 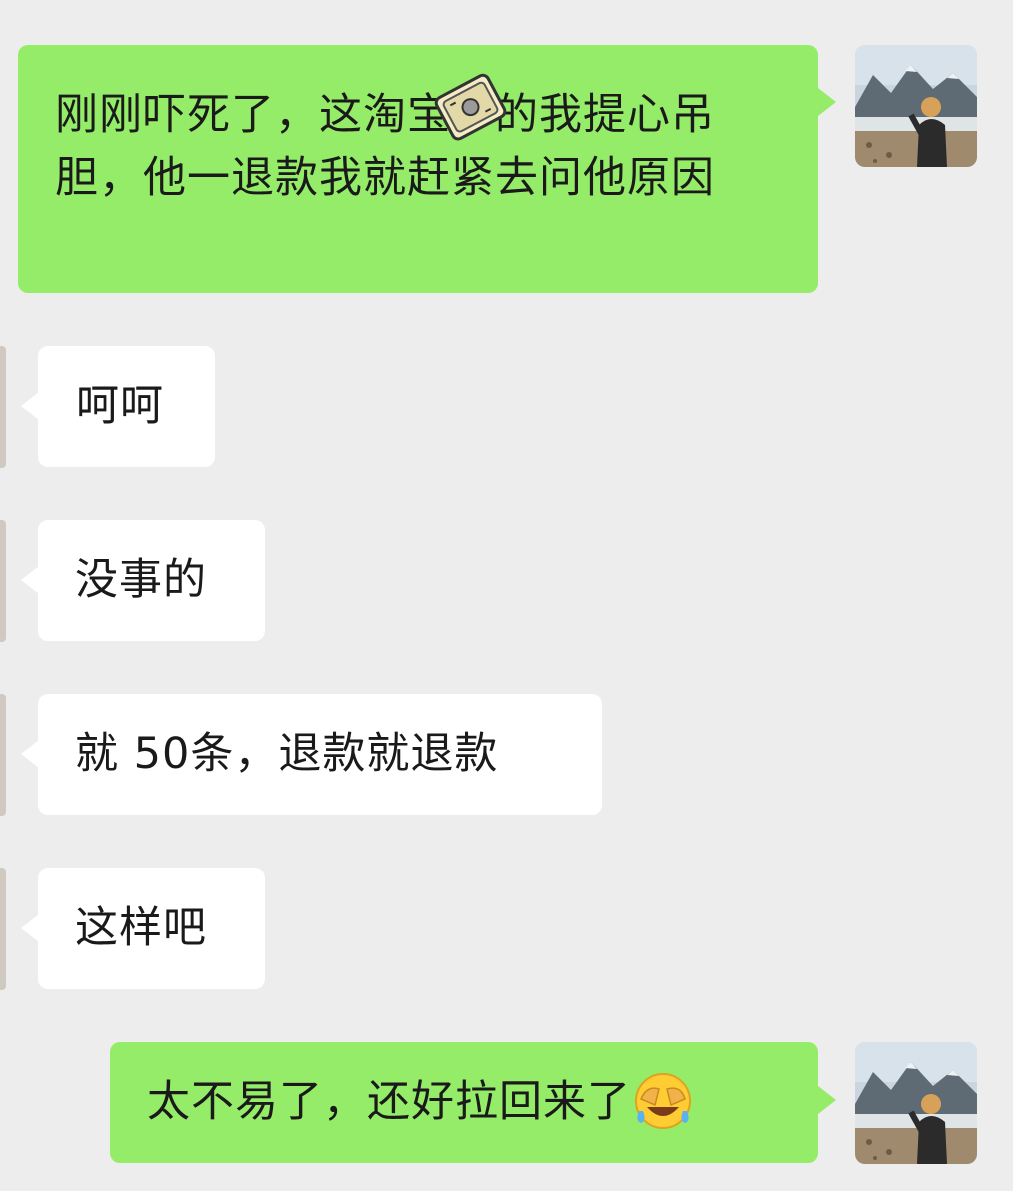 I want to click on message-bubble-received-3: 就 50条，退款就退款, so click(x=320, y=754).